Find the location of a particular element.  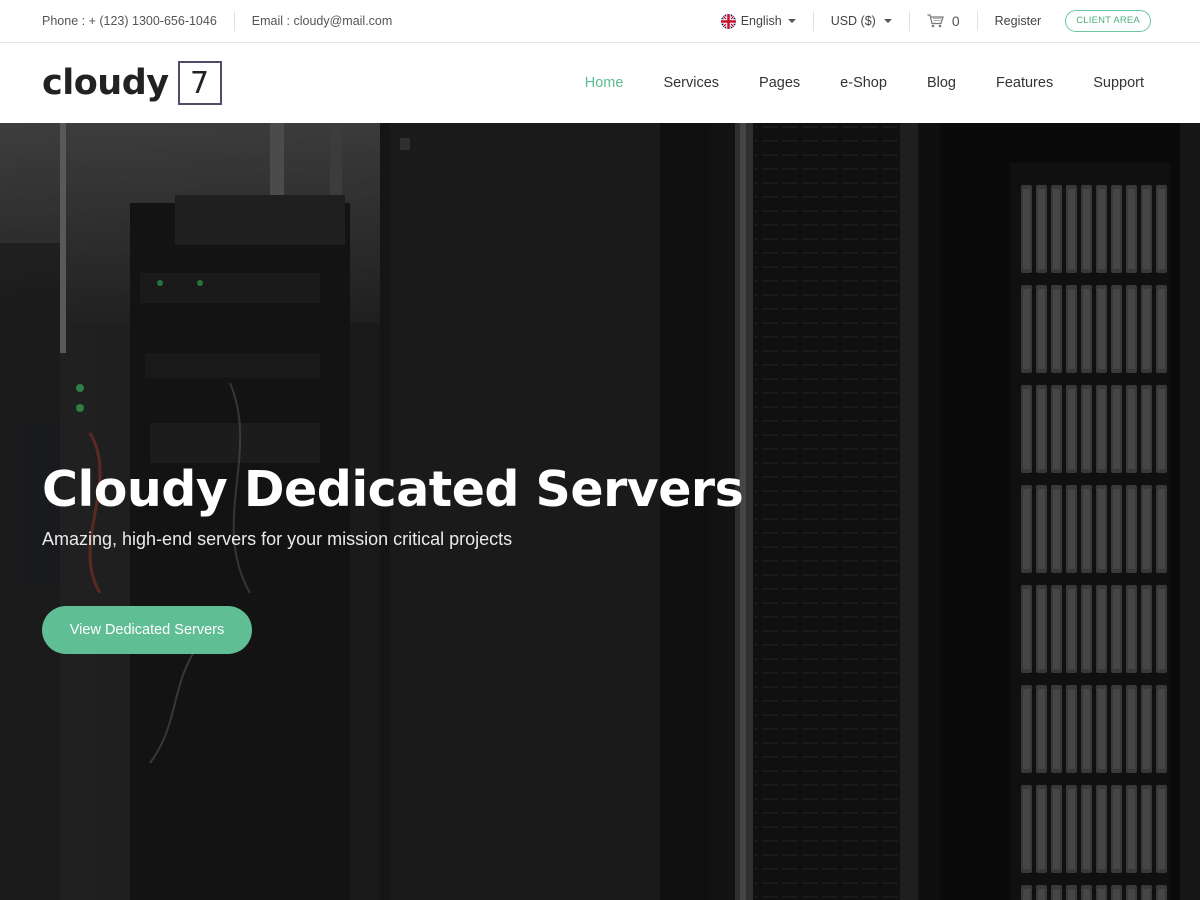

hero-title: Cloudy Dedicated Servers is located at coordinates (393, 489).